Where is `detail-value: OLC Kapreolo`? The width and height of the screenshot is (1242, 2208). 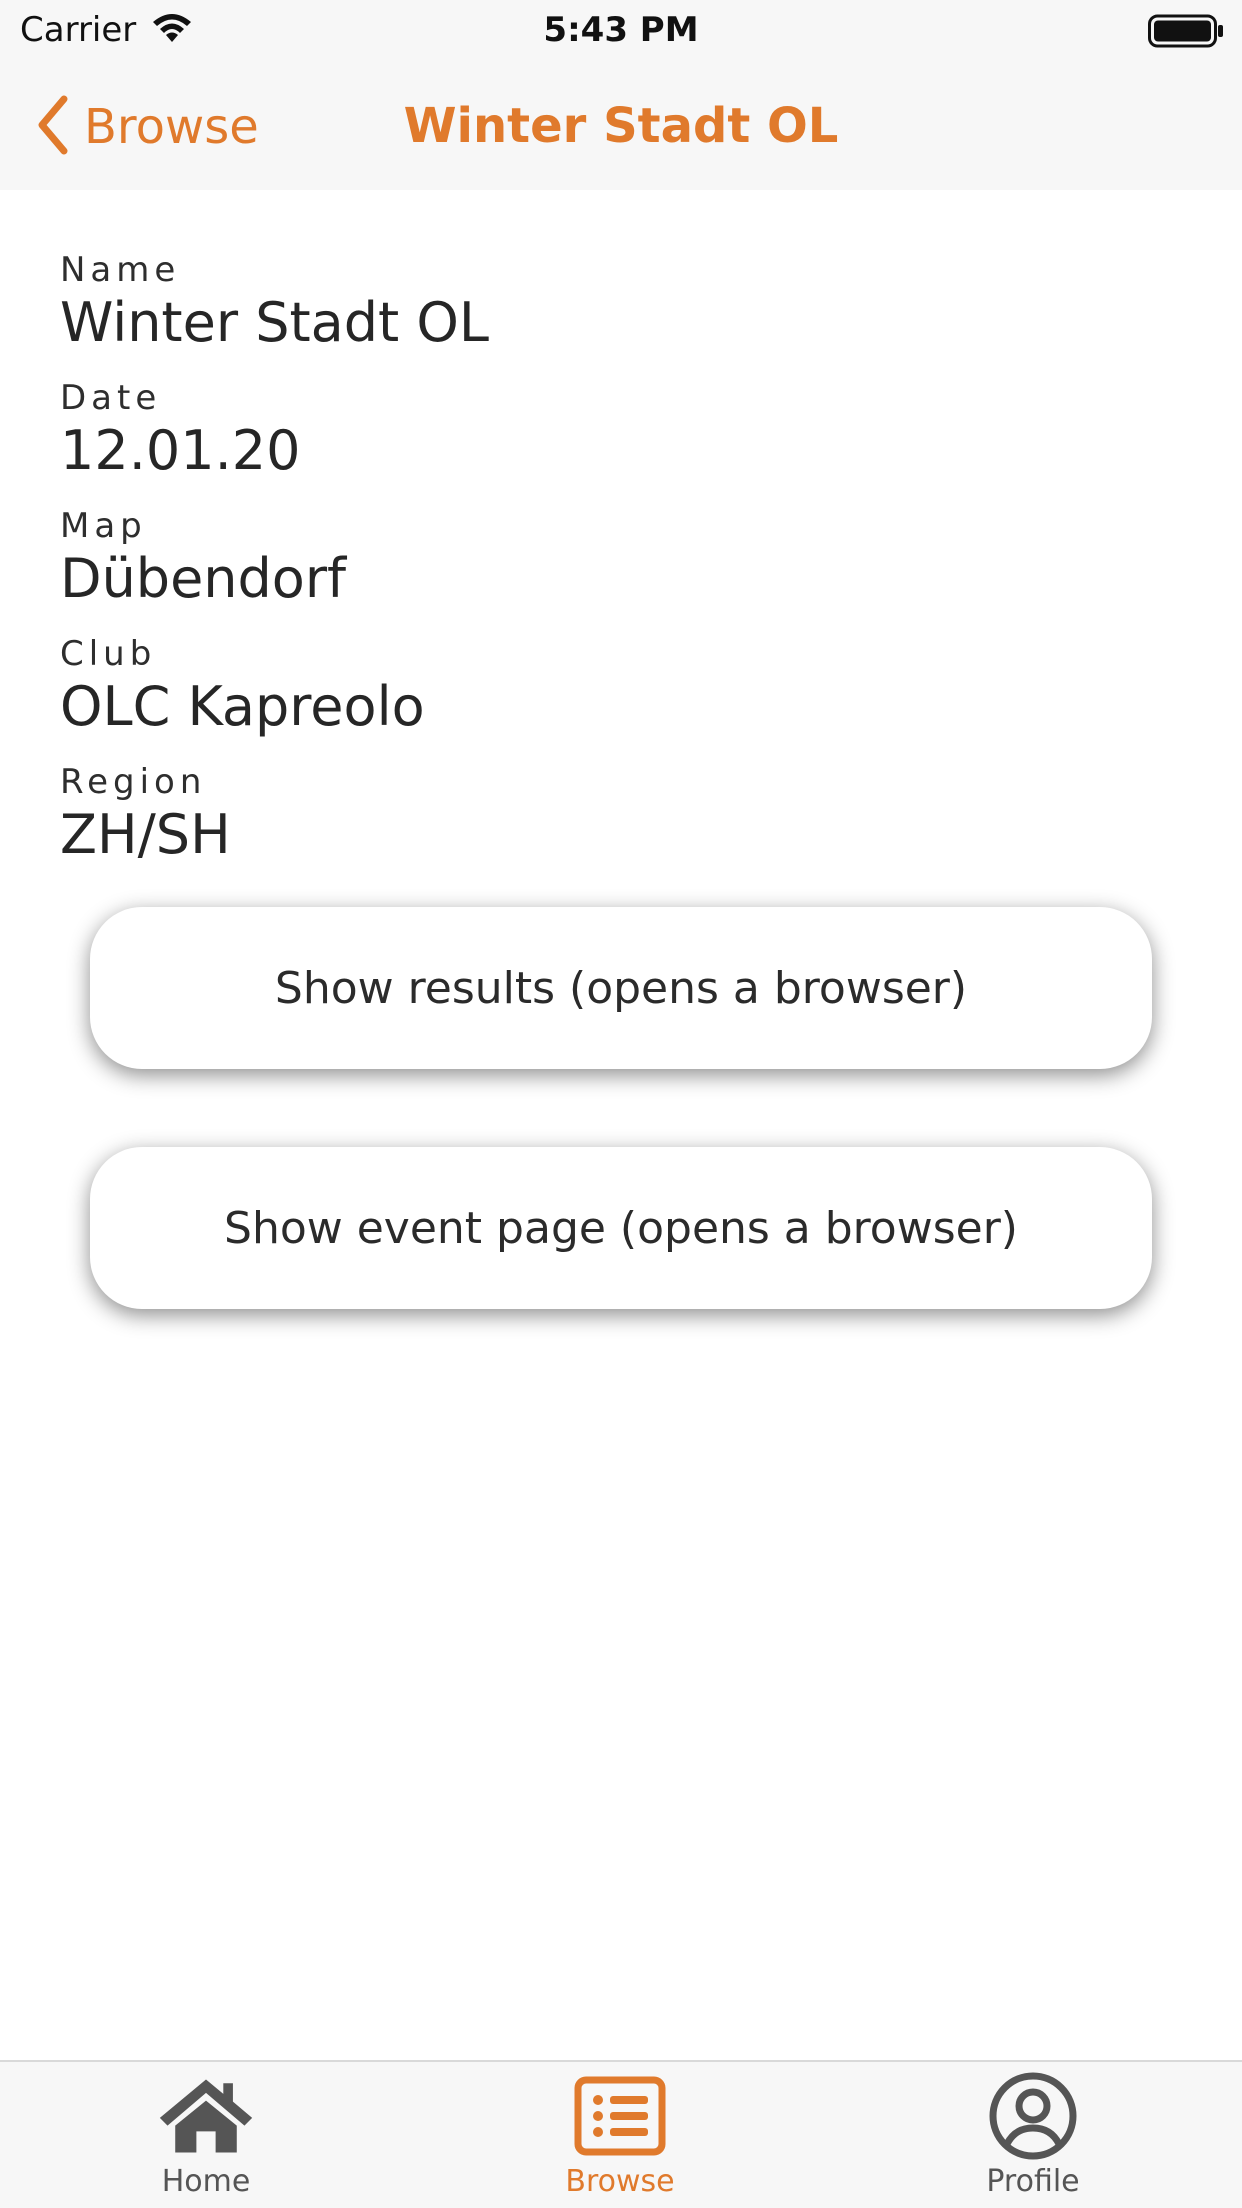 detail-value: OLC Kapreolo is located at coordinates (242, 706).